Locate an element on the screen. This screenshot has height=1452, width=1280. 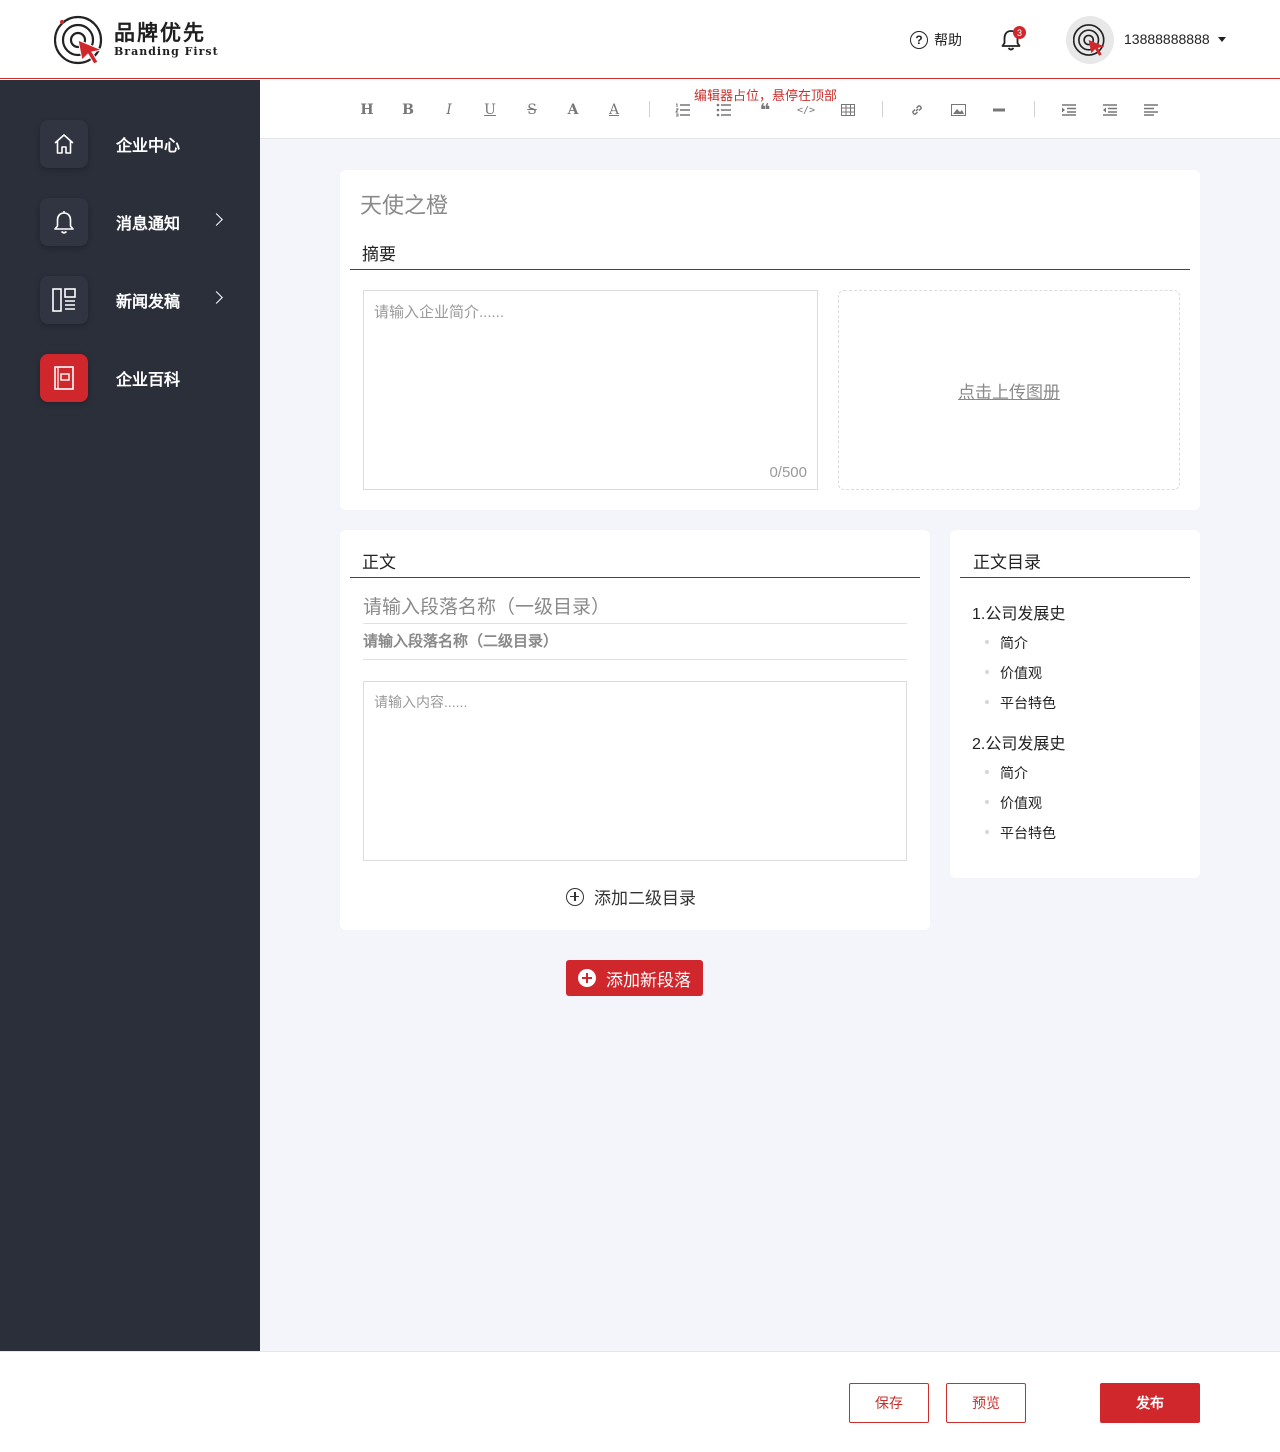
logo-title-cn: 品牌优先 is located at coordinates (160, 32).